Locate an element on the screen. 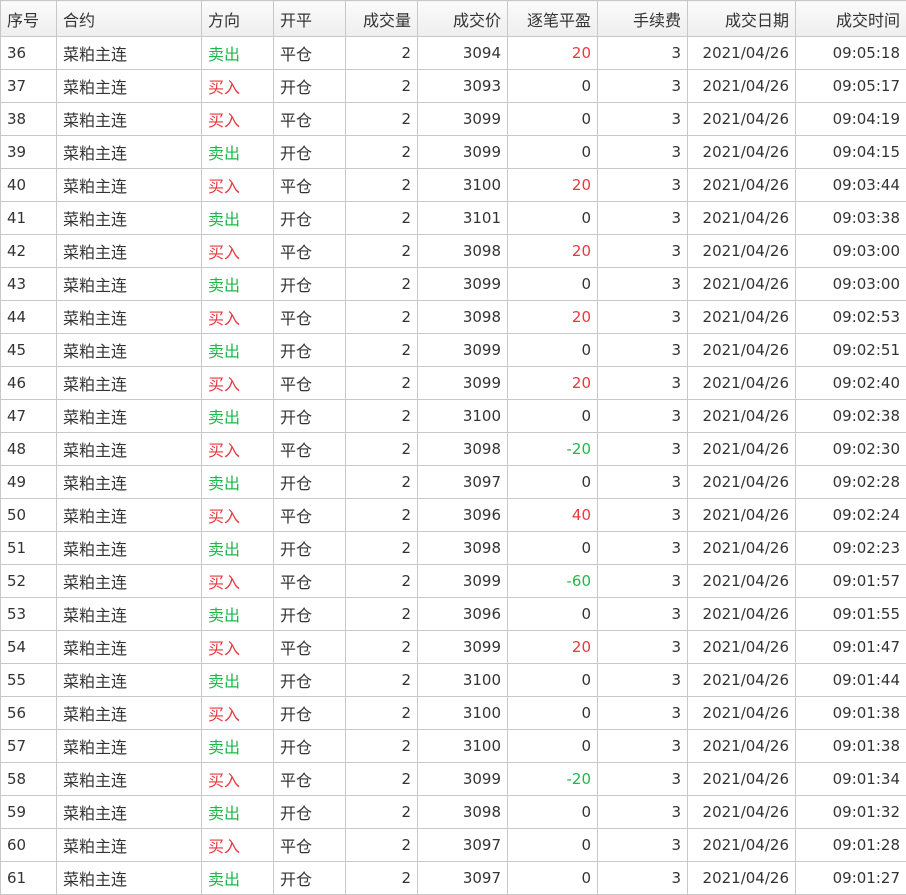  column-header-open-close: 开平 is located at coordinates (309, 18).